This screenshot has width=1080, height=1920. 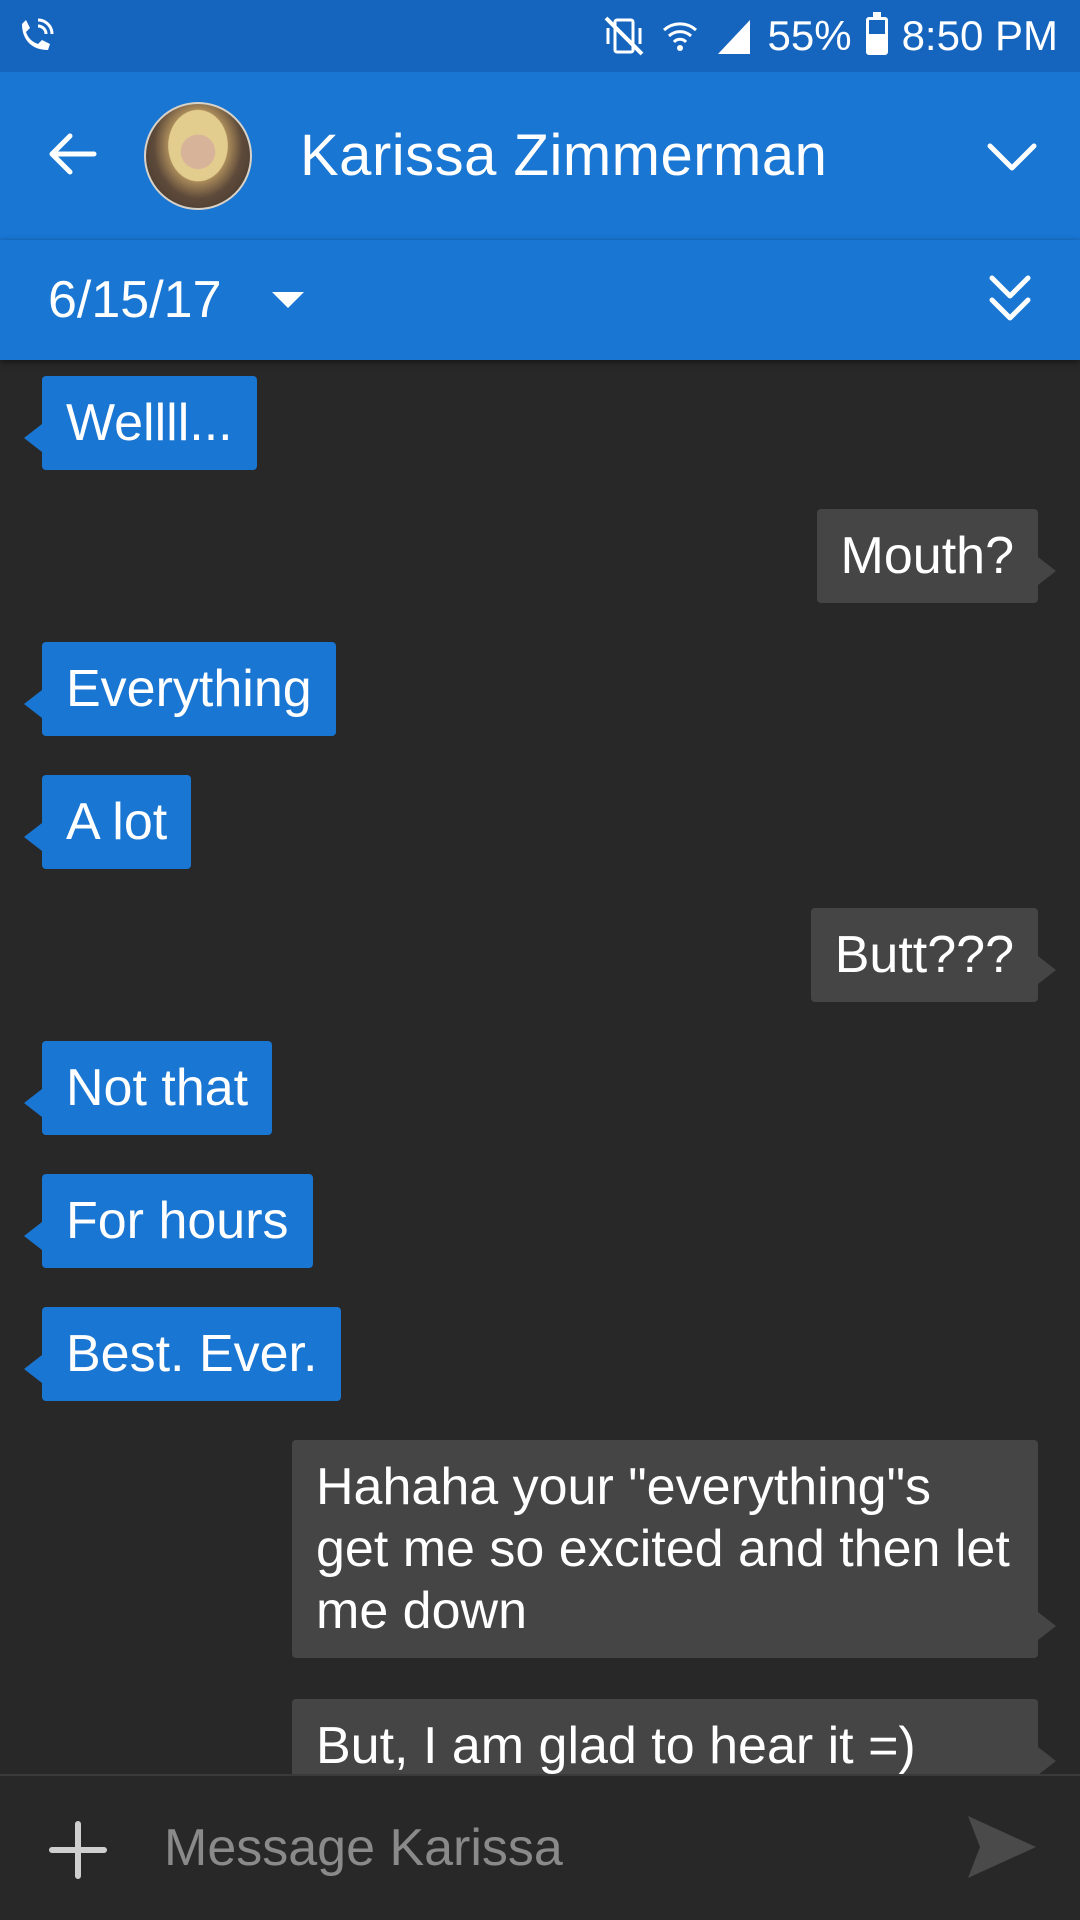 What do you see at coordinates (78, 1850) in the screenshot?
I see `plus-icon` at bounding box center [78, 1850].